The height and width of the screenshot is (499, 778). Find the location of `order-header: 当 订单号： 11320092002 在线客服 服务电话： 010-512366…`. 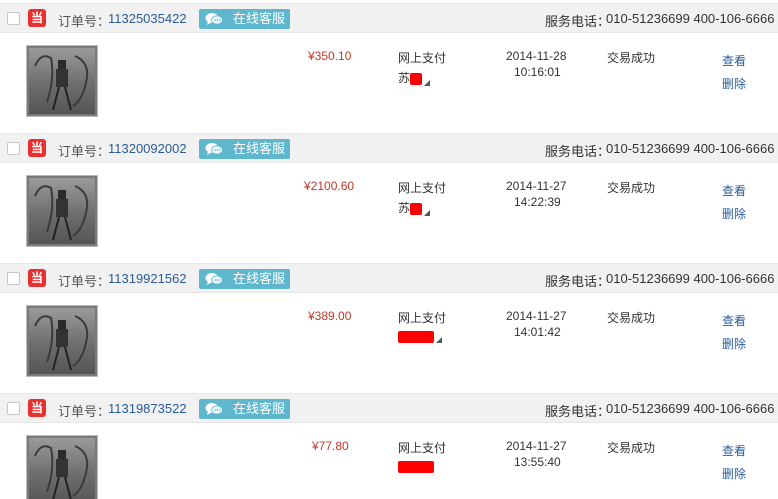

order-header: 当 订单号： 11320092002 在线客服 服务电话： 010-512366… is located at coordinates (389, 148).